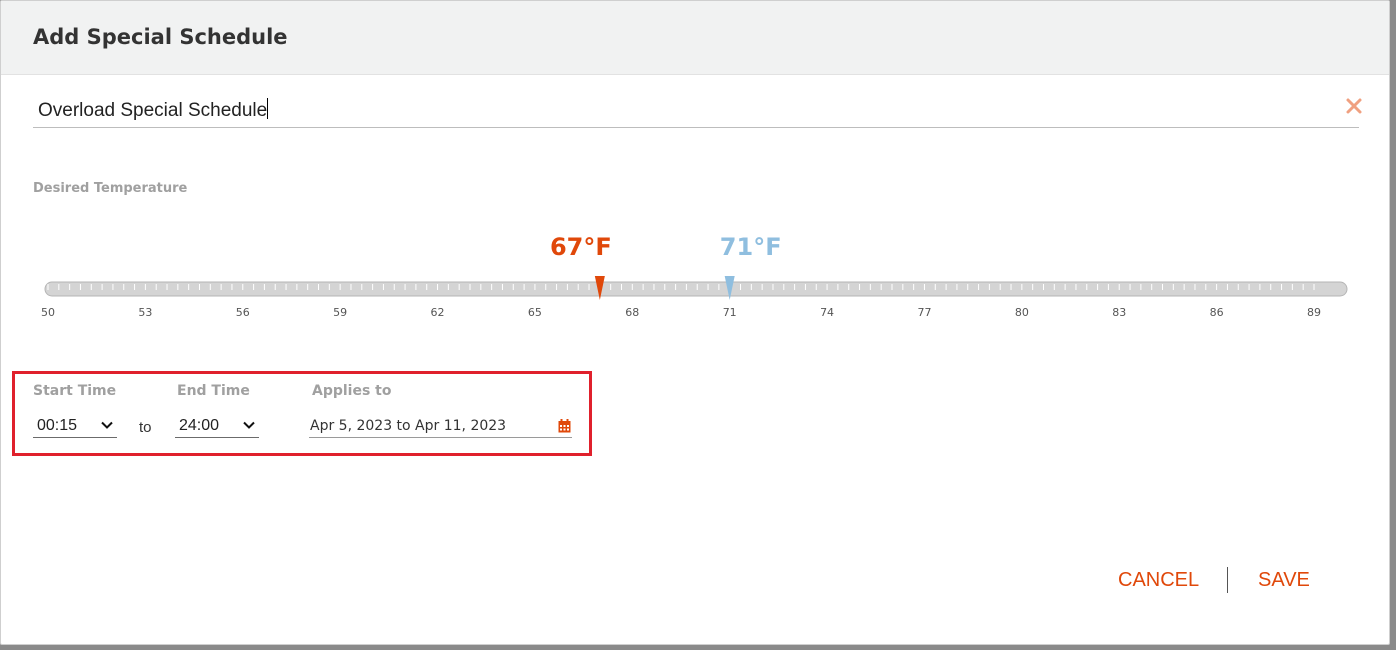  What do you see at coordinates (750, 247) in the screenshot?
I see `cool-setpoint-value: 71°F` at bounding box center [750, 247].